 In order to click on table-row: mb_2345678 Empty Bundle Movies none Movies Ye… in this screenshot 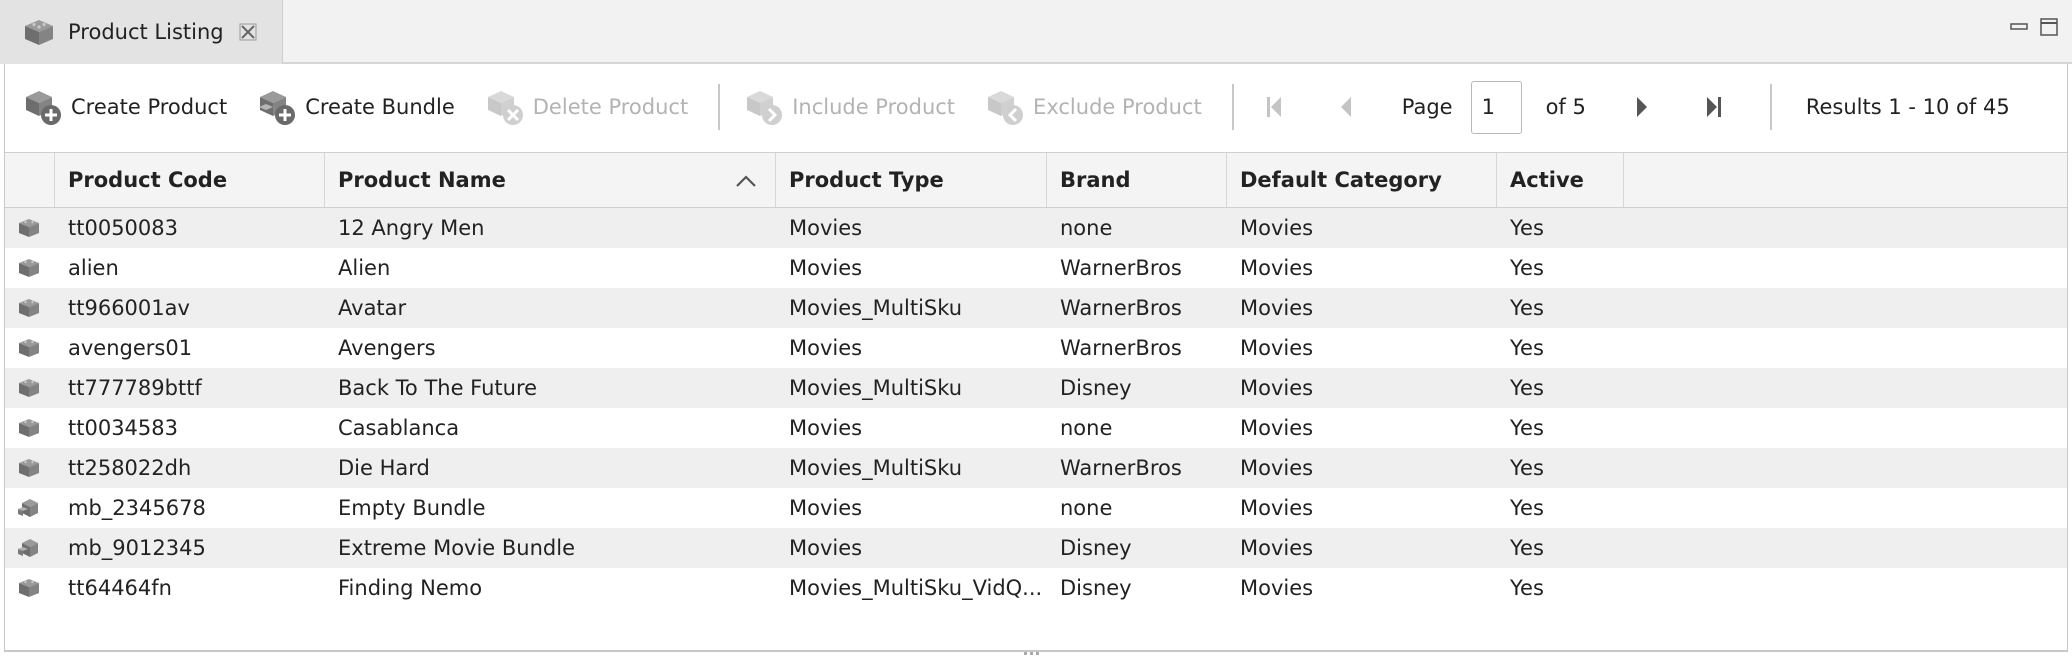, I will do `click(1036, 508)`.